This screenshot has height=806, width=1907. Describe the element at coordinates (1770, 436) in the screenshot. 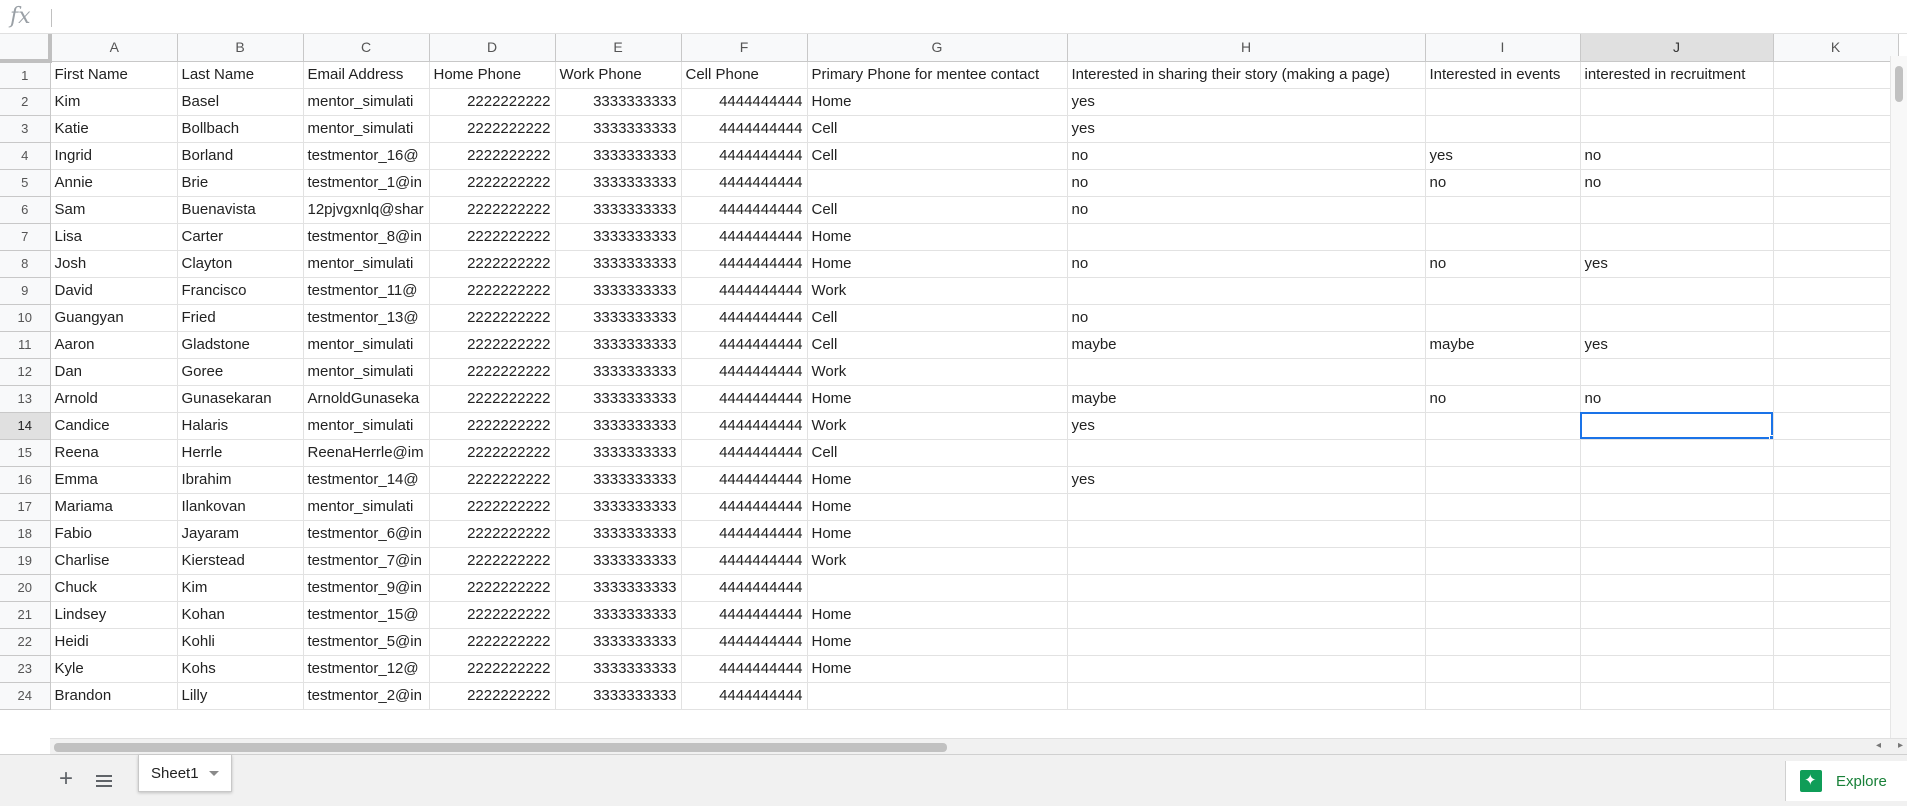

I see `selection-fill-handle` at that location.